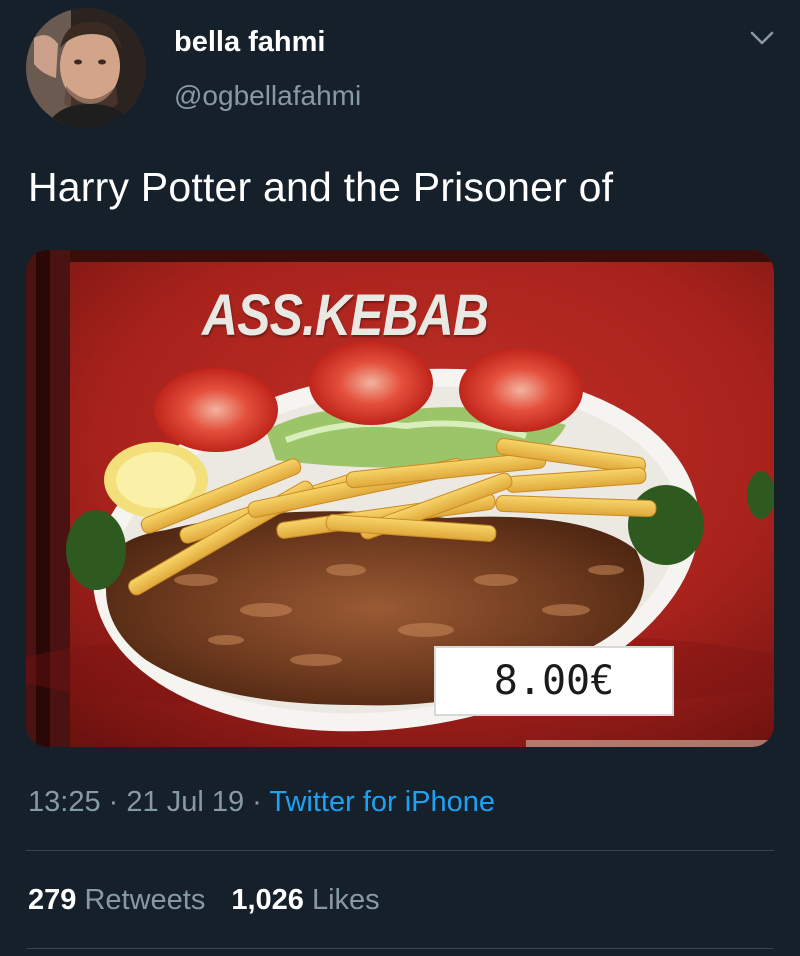 The image size is (800, 956). I want to click on likes-stat: 1,026 Likes, so click(305, 900).